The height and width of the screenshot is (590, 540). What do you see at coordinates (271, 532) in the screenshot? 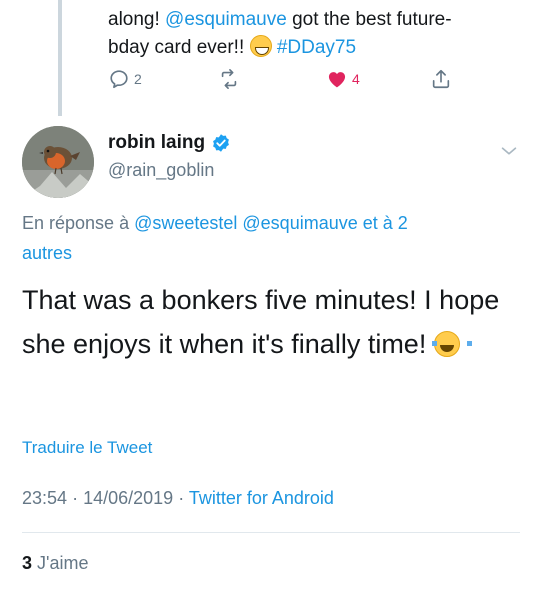
I see `divider` at bounding box center [271, 532].